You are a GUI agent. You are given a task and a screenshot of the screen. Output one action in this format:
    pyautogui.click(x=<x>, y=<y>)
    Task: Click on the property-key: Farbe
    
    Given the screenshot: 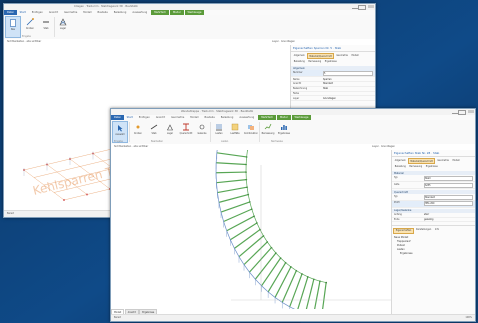 What is the action you would take?
    pyautogui.click(x=296, y=93)
    